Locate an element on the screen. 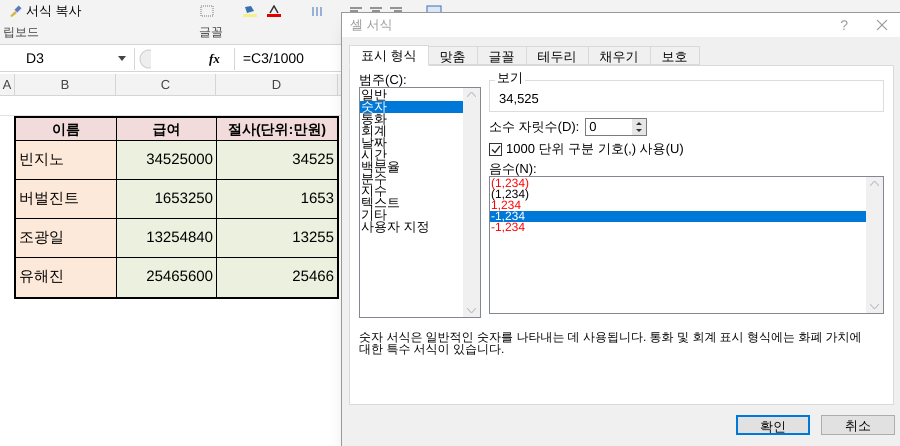 The image size is (900, 446). preview-label: 보기 is located at coordinates (510, 78).